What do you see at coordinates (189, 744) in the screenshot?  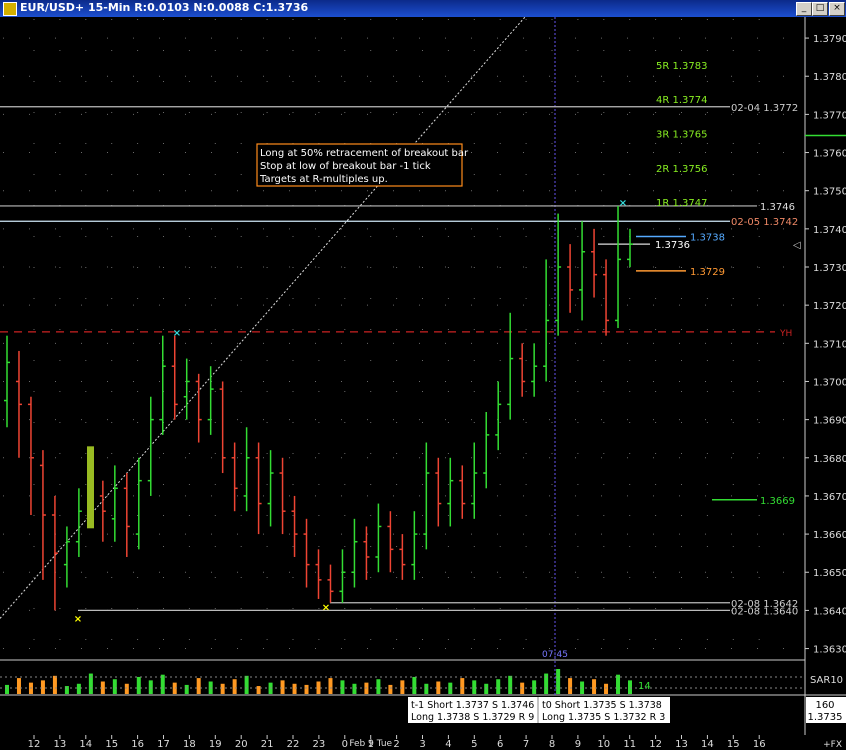 I see `time-tick-label: 18` at bounding box center [189, 744].